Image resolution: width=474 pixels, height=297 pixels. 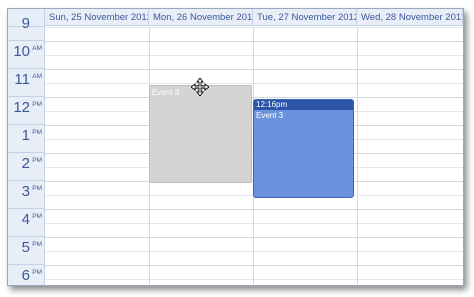 I want to click on hour-number: 6, so click(x=25, y=275).